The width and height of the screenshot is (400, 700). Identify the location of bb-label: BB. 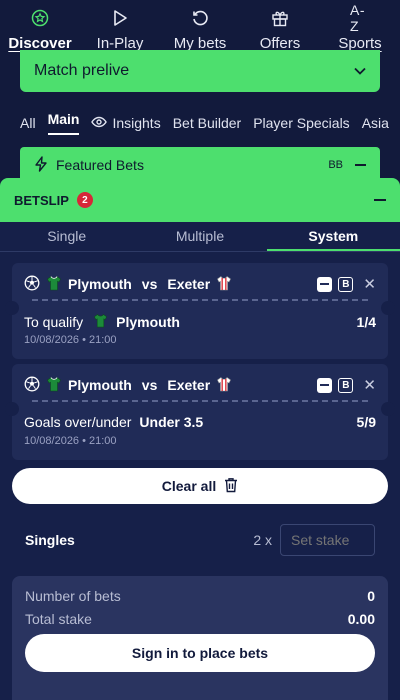
(335, 165).